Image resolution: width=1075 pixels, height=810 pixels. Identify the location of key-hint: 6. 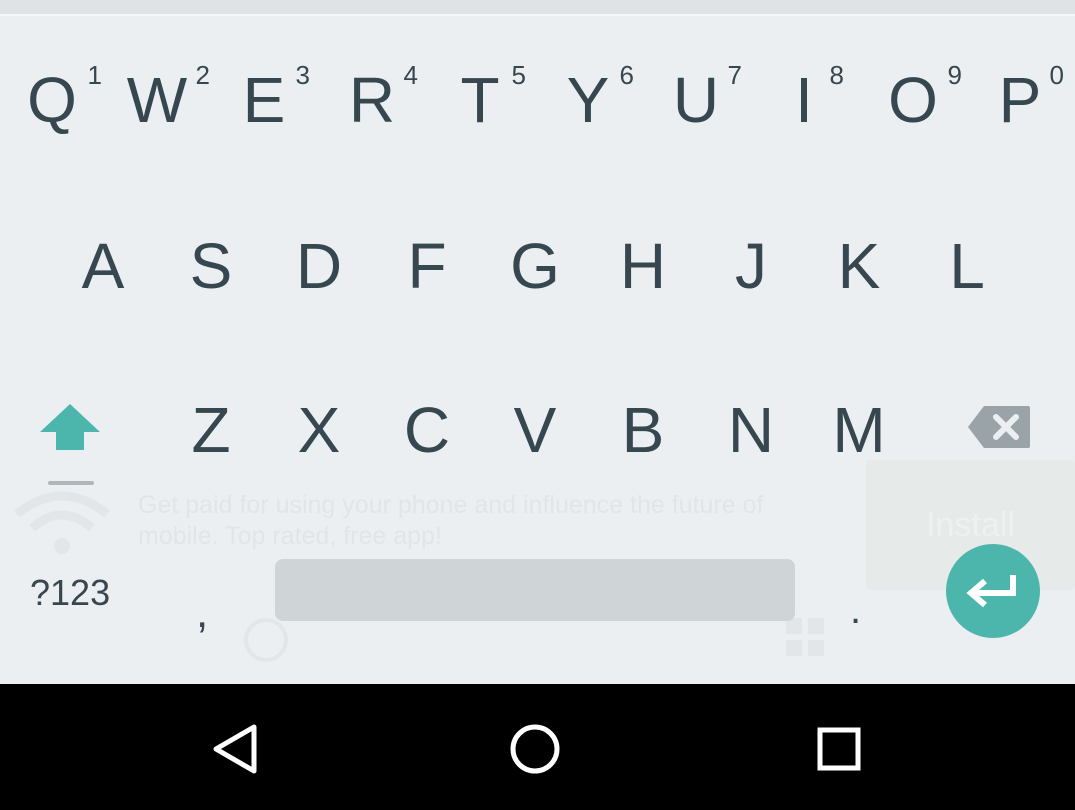
(626, 75).